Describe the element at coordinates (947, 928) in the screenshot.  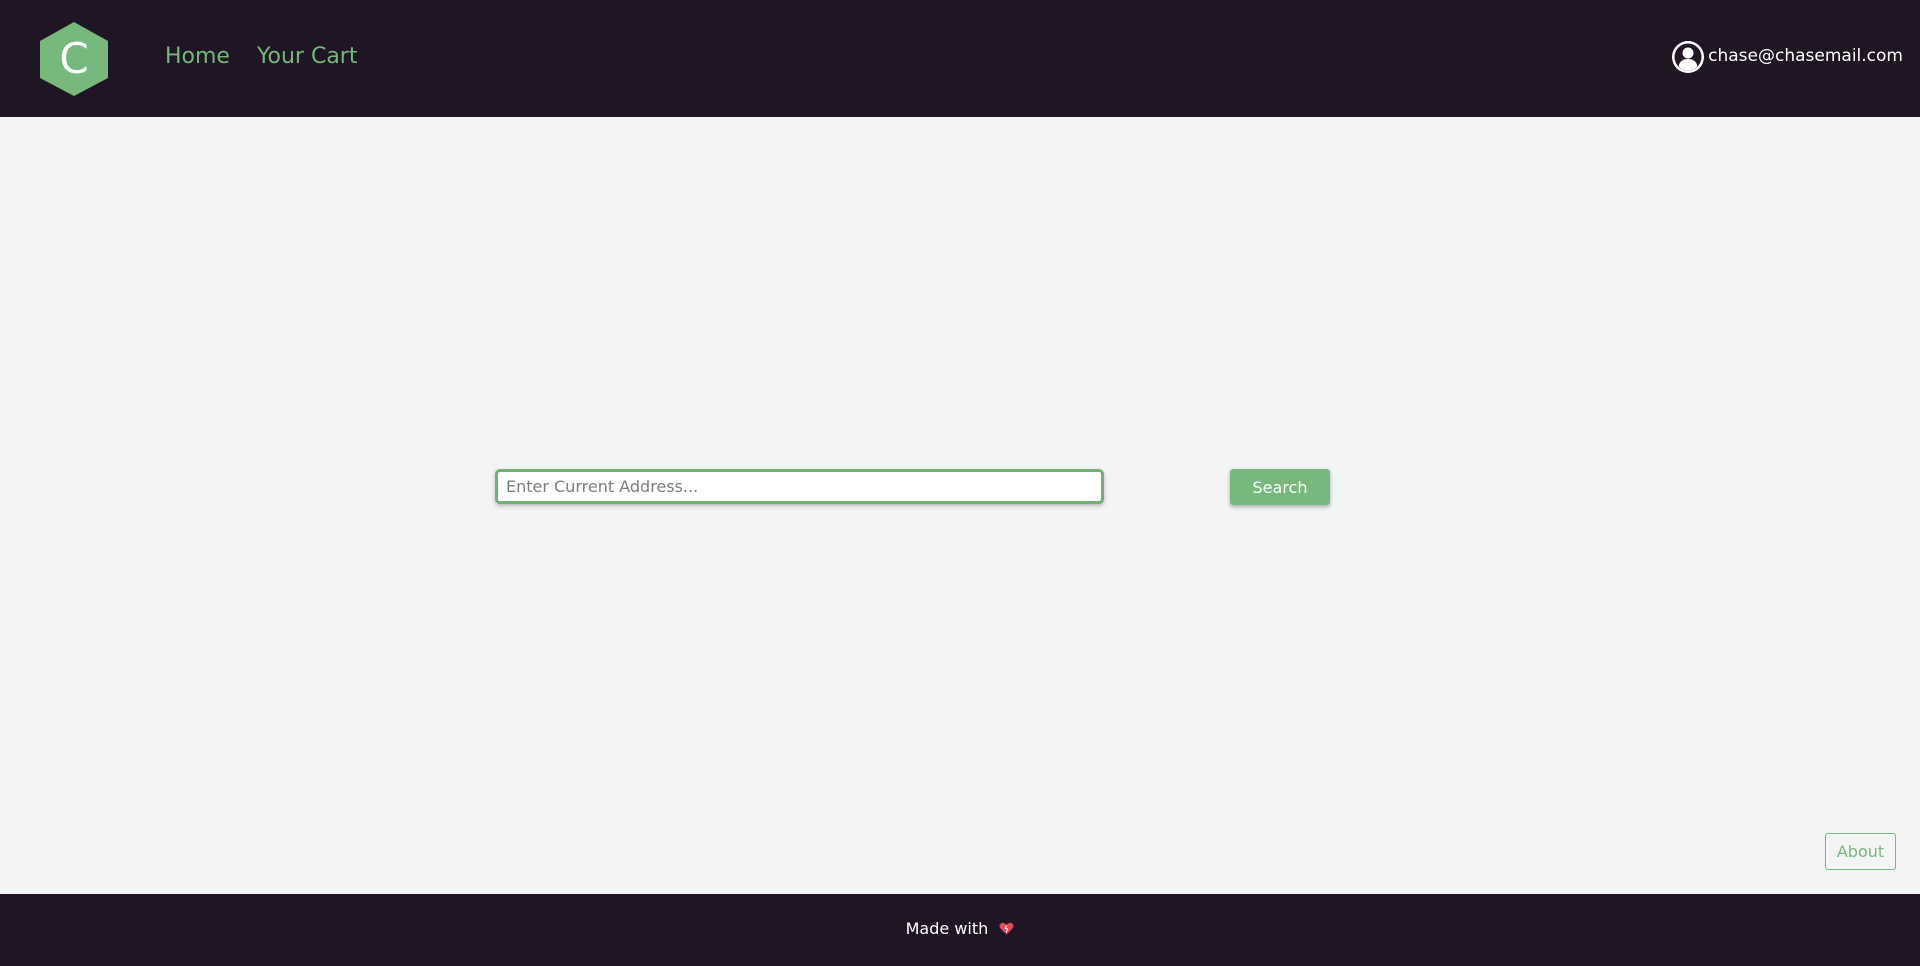
I see `footer-made-with-text: Made with` at that location.